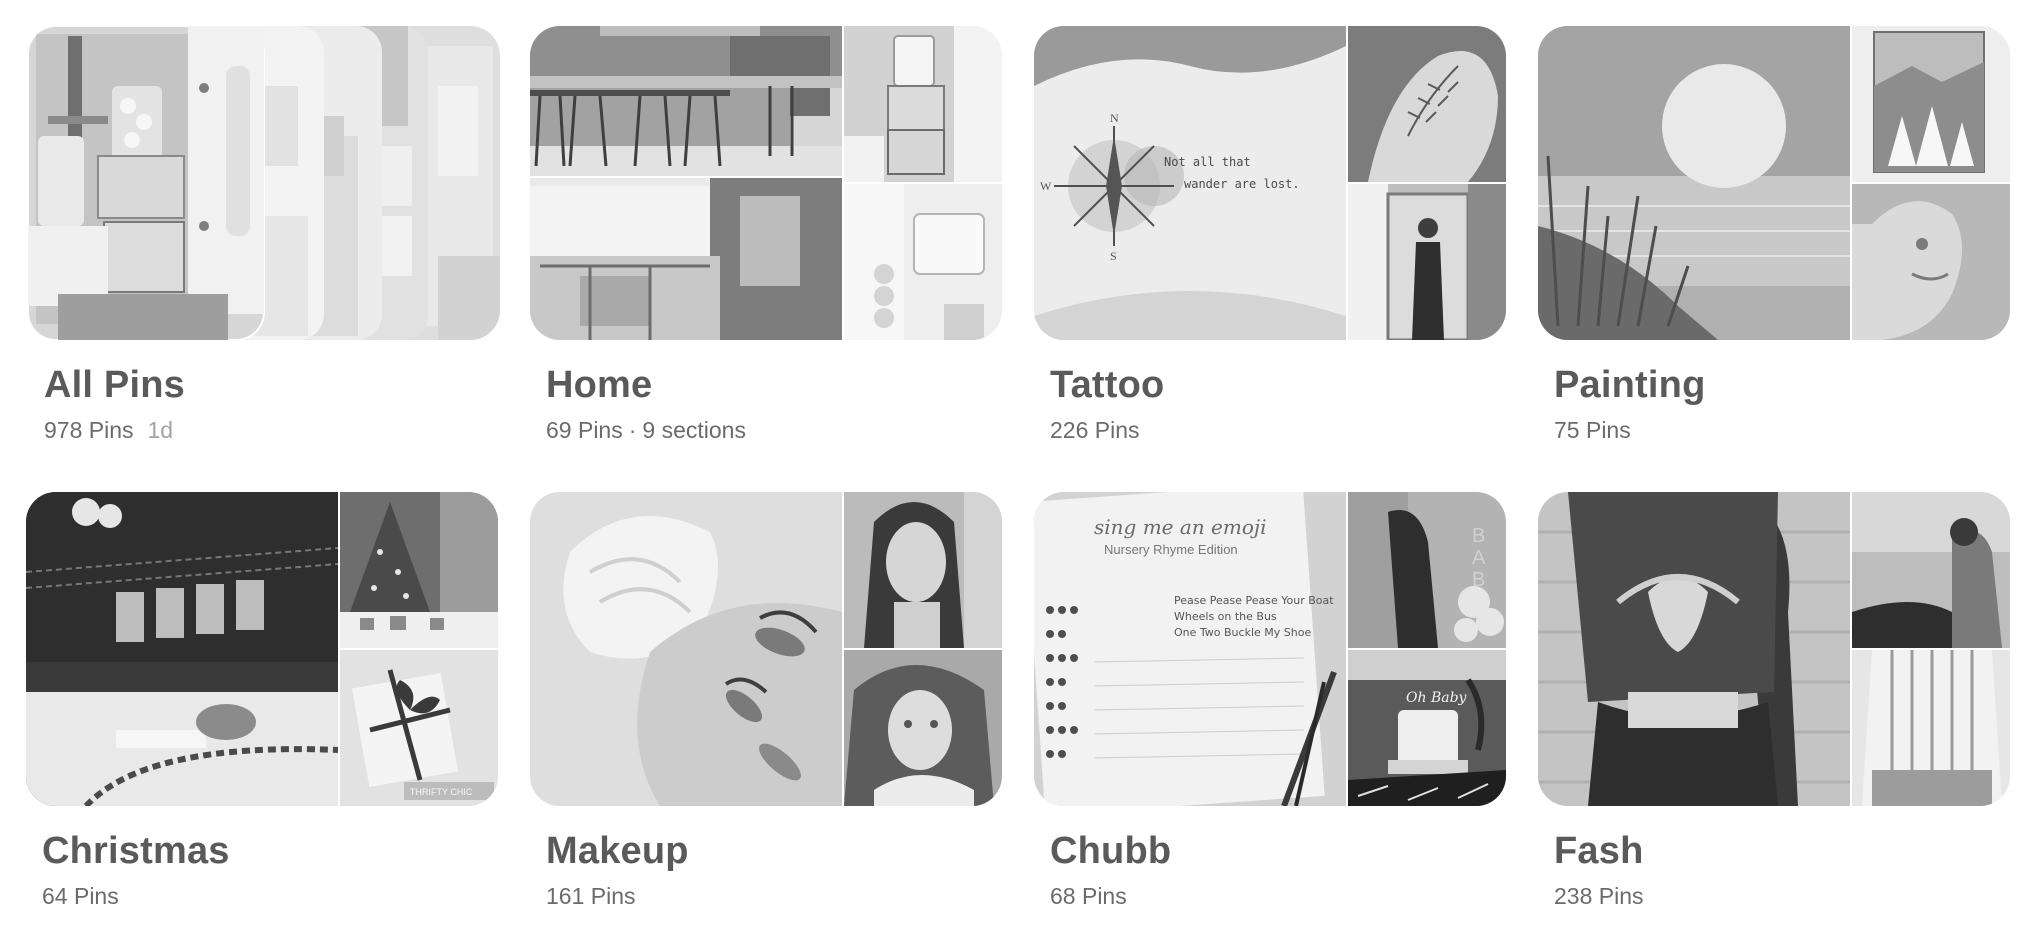 The width and height of the screenshot is (2032, 932). Describe the element at coordinates (1095, 430) in the screenshot. I see `pin-count: 226 Pins` at that location.